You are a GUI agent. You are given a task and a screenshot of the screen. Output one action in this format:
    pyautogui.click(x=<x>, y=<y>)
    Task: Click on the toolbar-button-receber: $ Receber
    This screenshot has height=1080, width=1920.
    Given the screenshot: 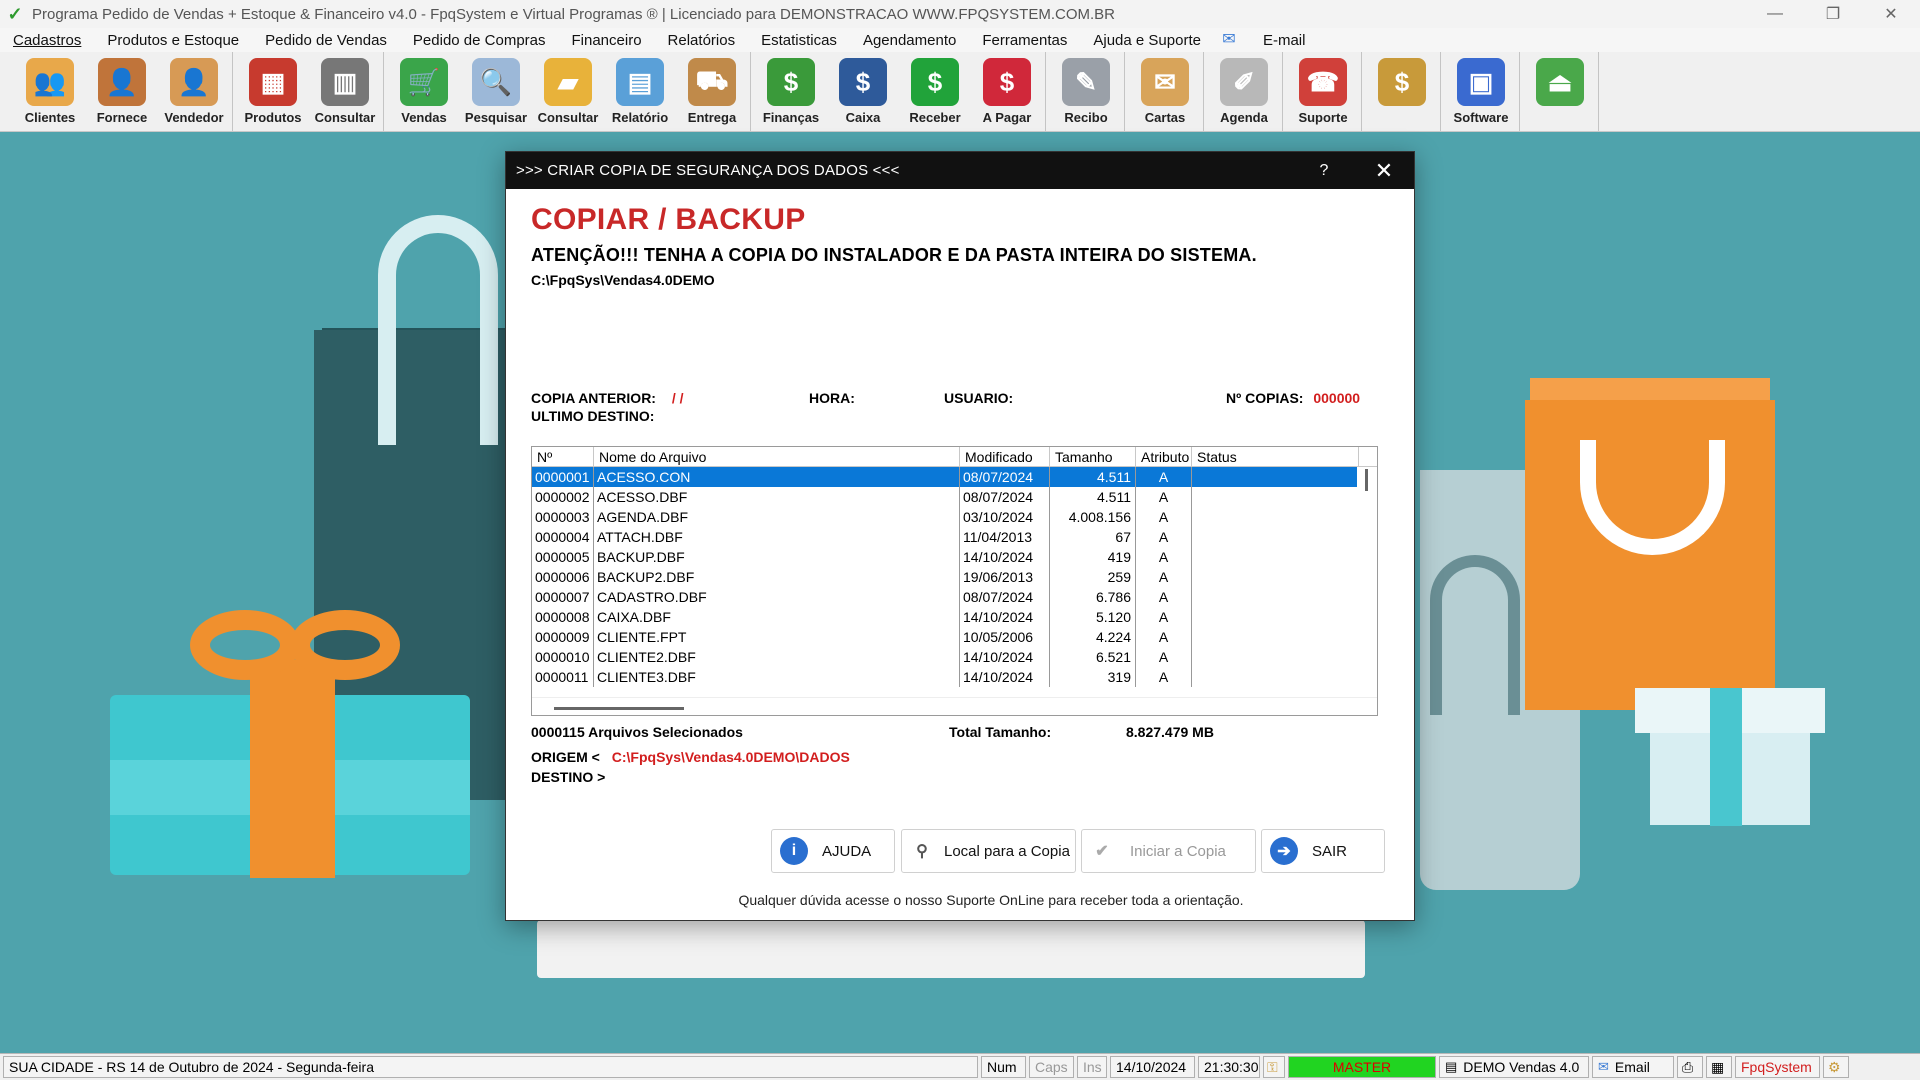 What is the action you would take?
    pyautogui.click(x=935, y=91)
    